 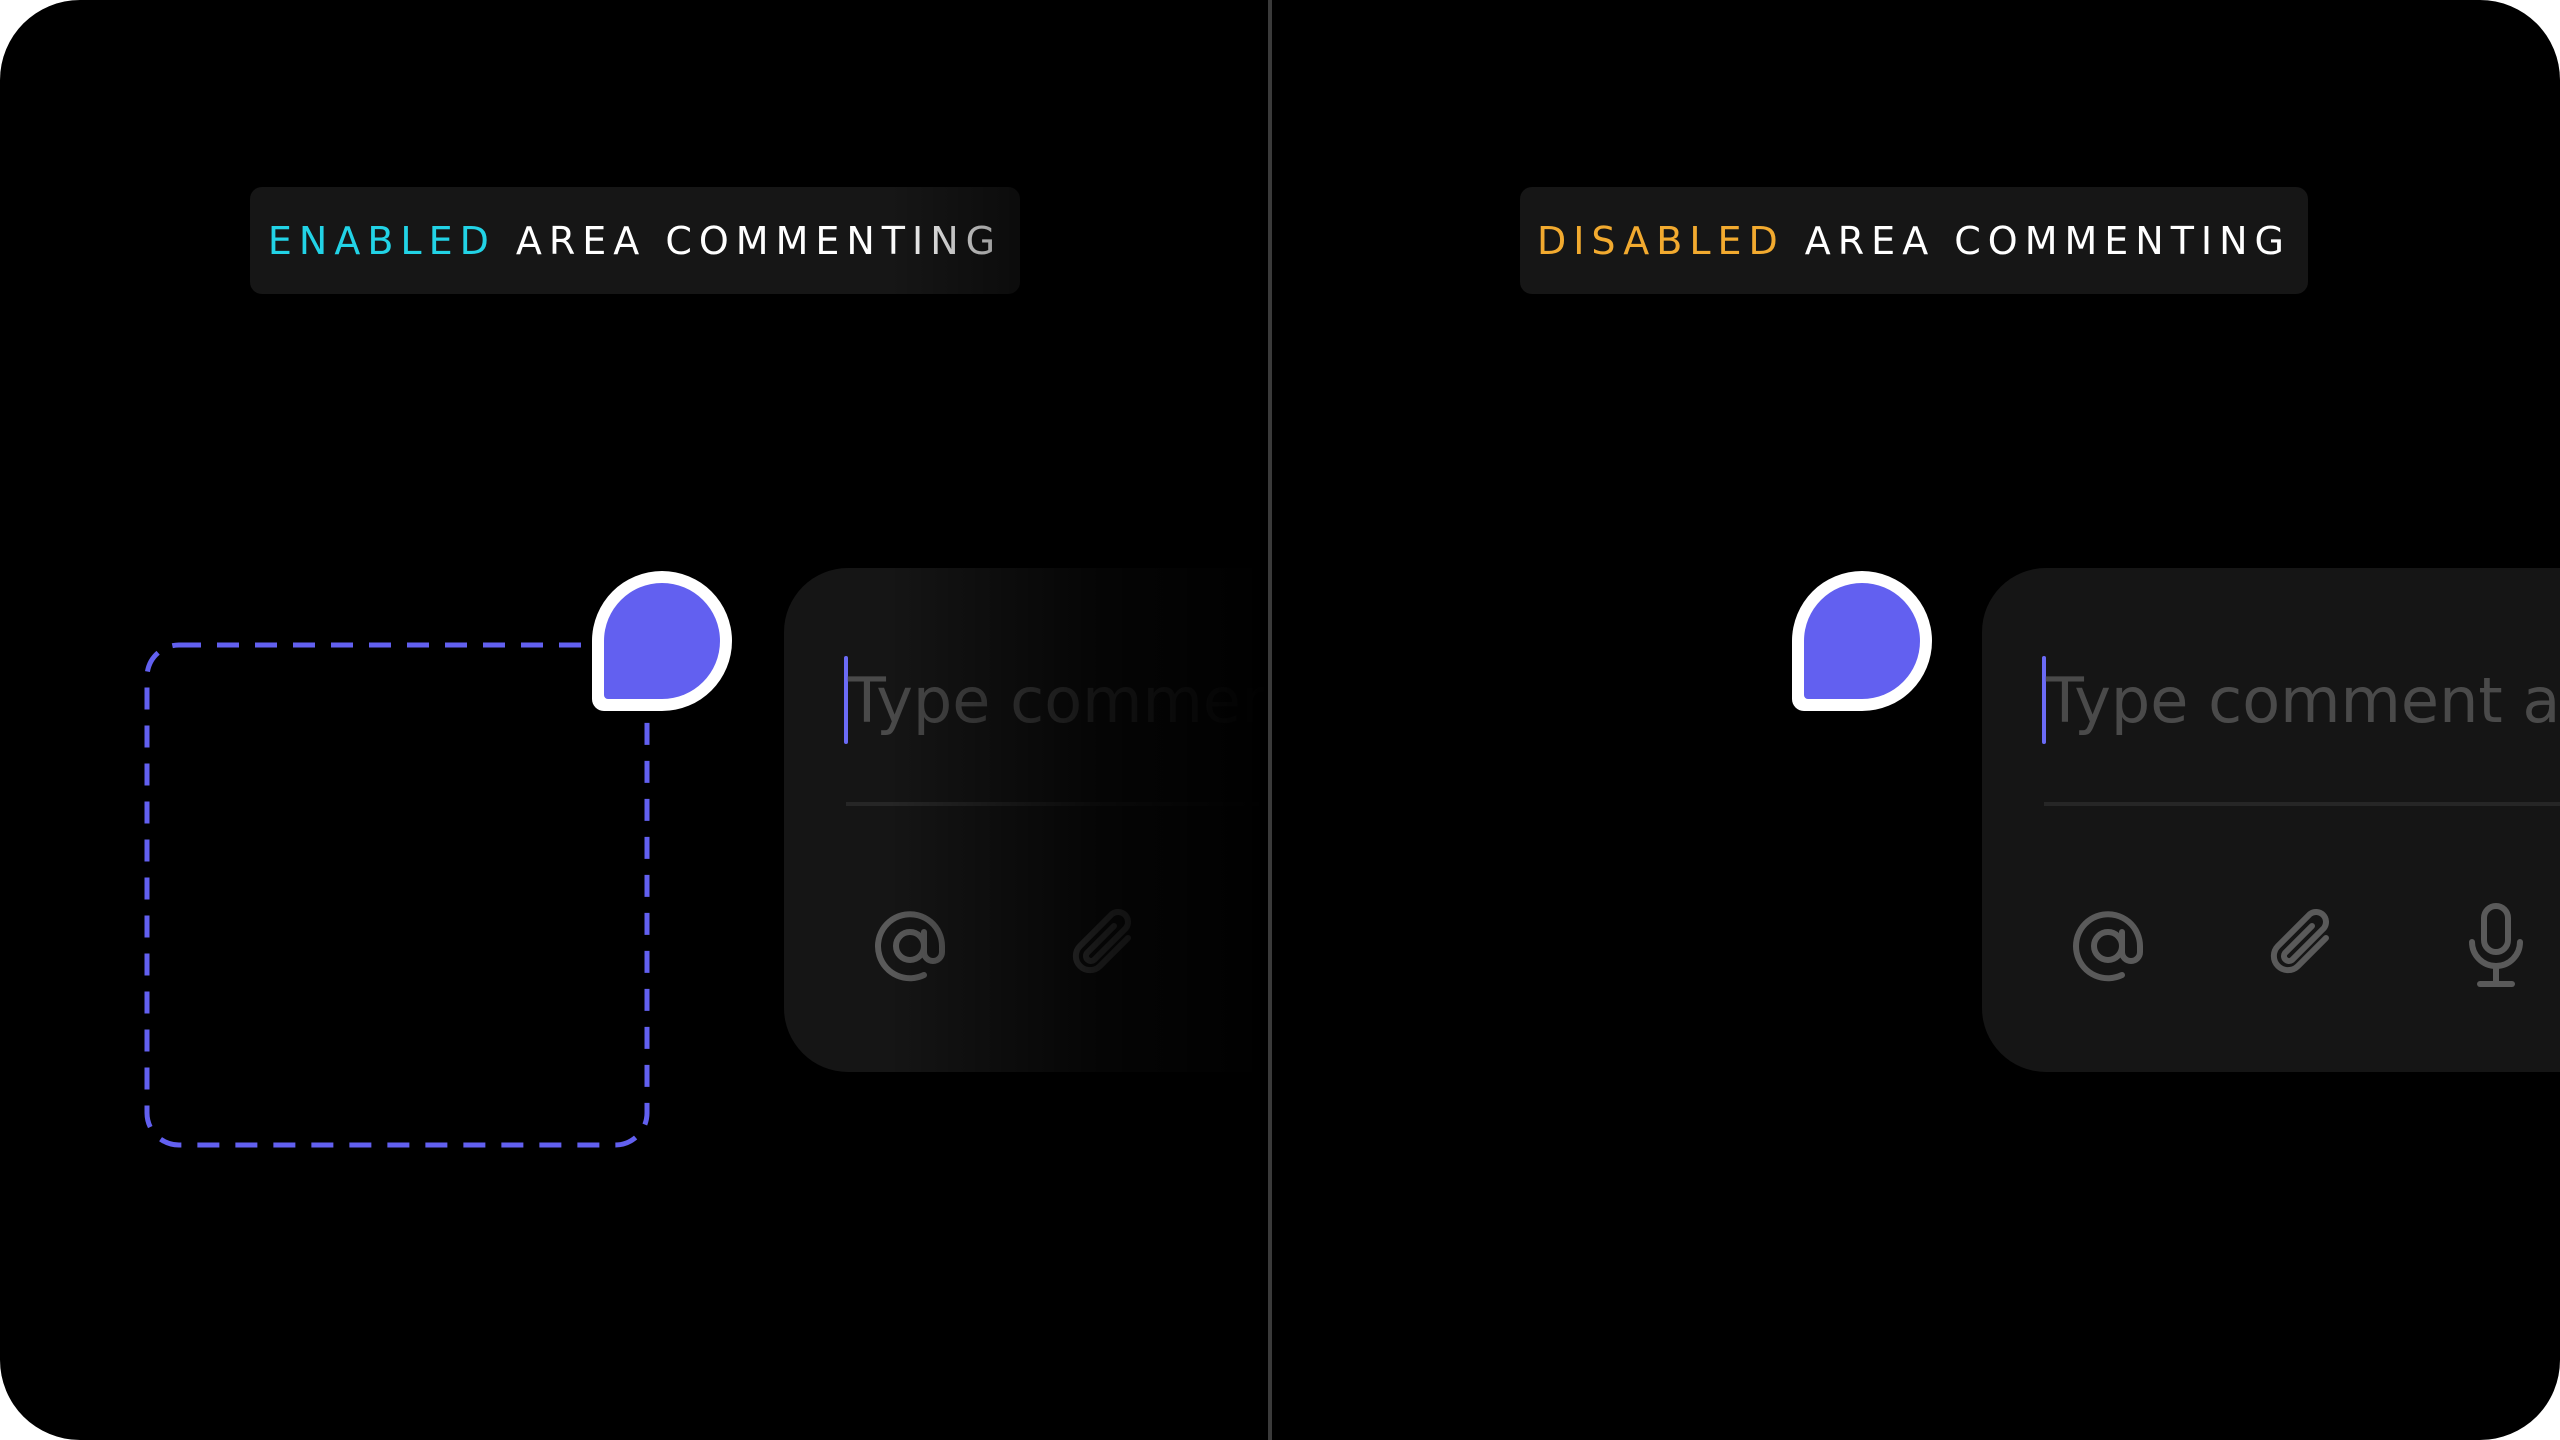 What do you see at coordinates (1058, 700) in the screenshot?
I see `comment-input: Type comment` at bounding box center [1058, 700].